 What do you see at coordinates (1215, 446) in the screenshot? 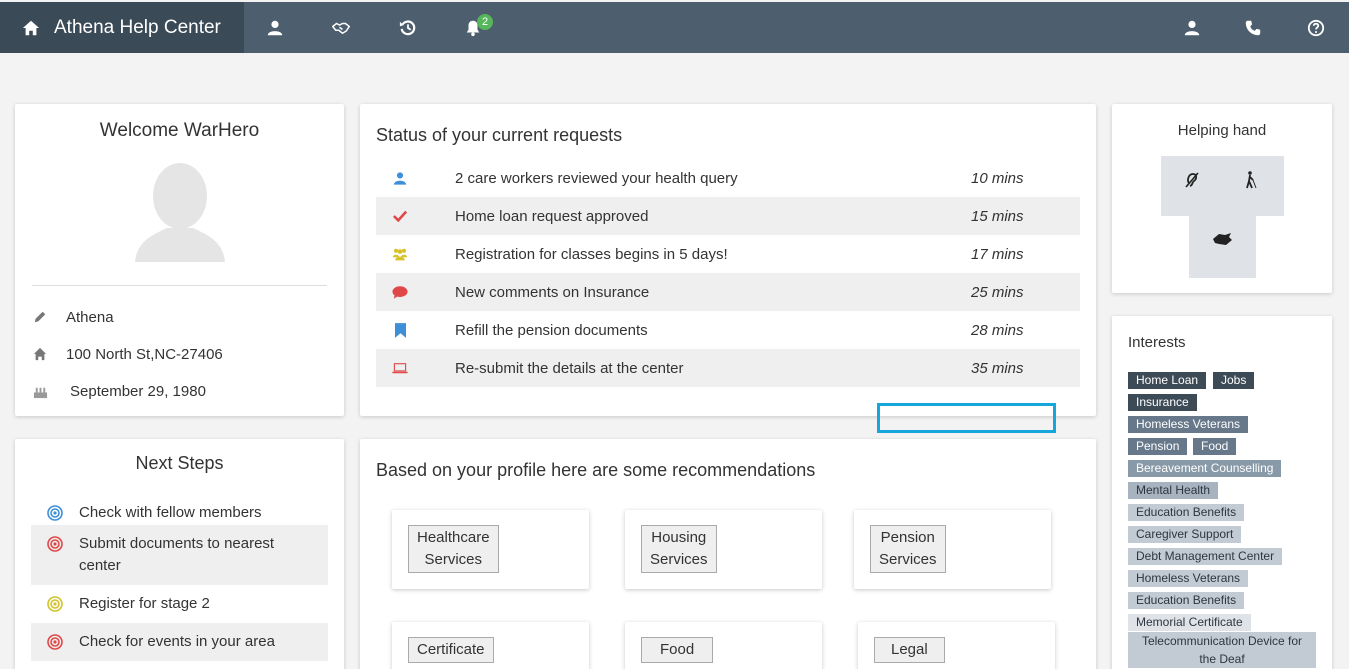
I see `interest-tag: Food` at bounding box center [1215, 446].